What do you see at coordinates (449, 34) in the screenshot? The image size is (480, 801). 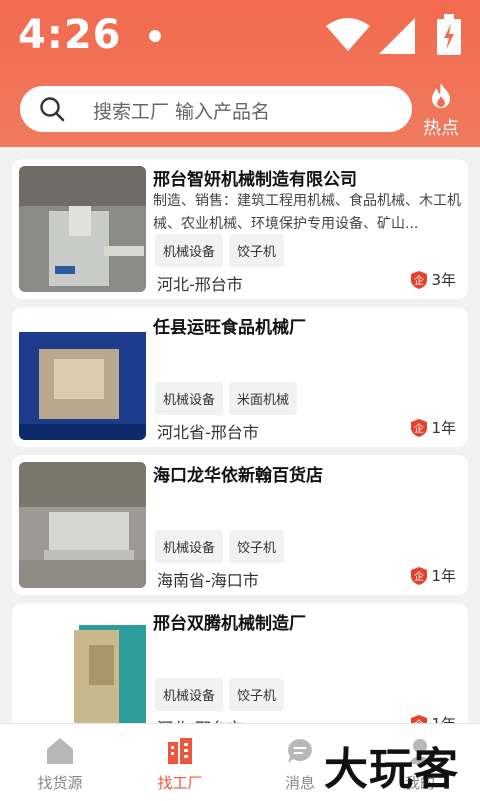 I see `battery-icon` at bounding box center [449, 34].